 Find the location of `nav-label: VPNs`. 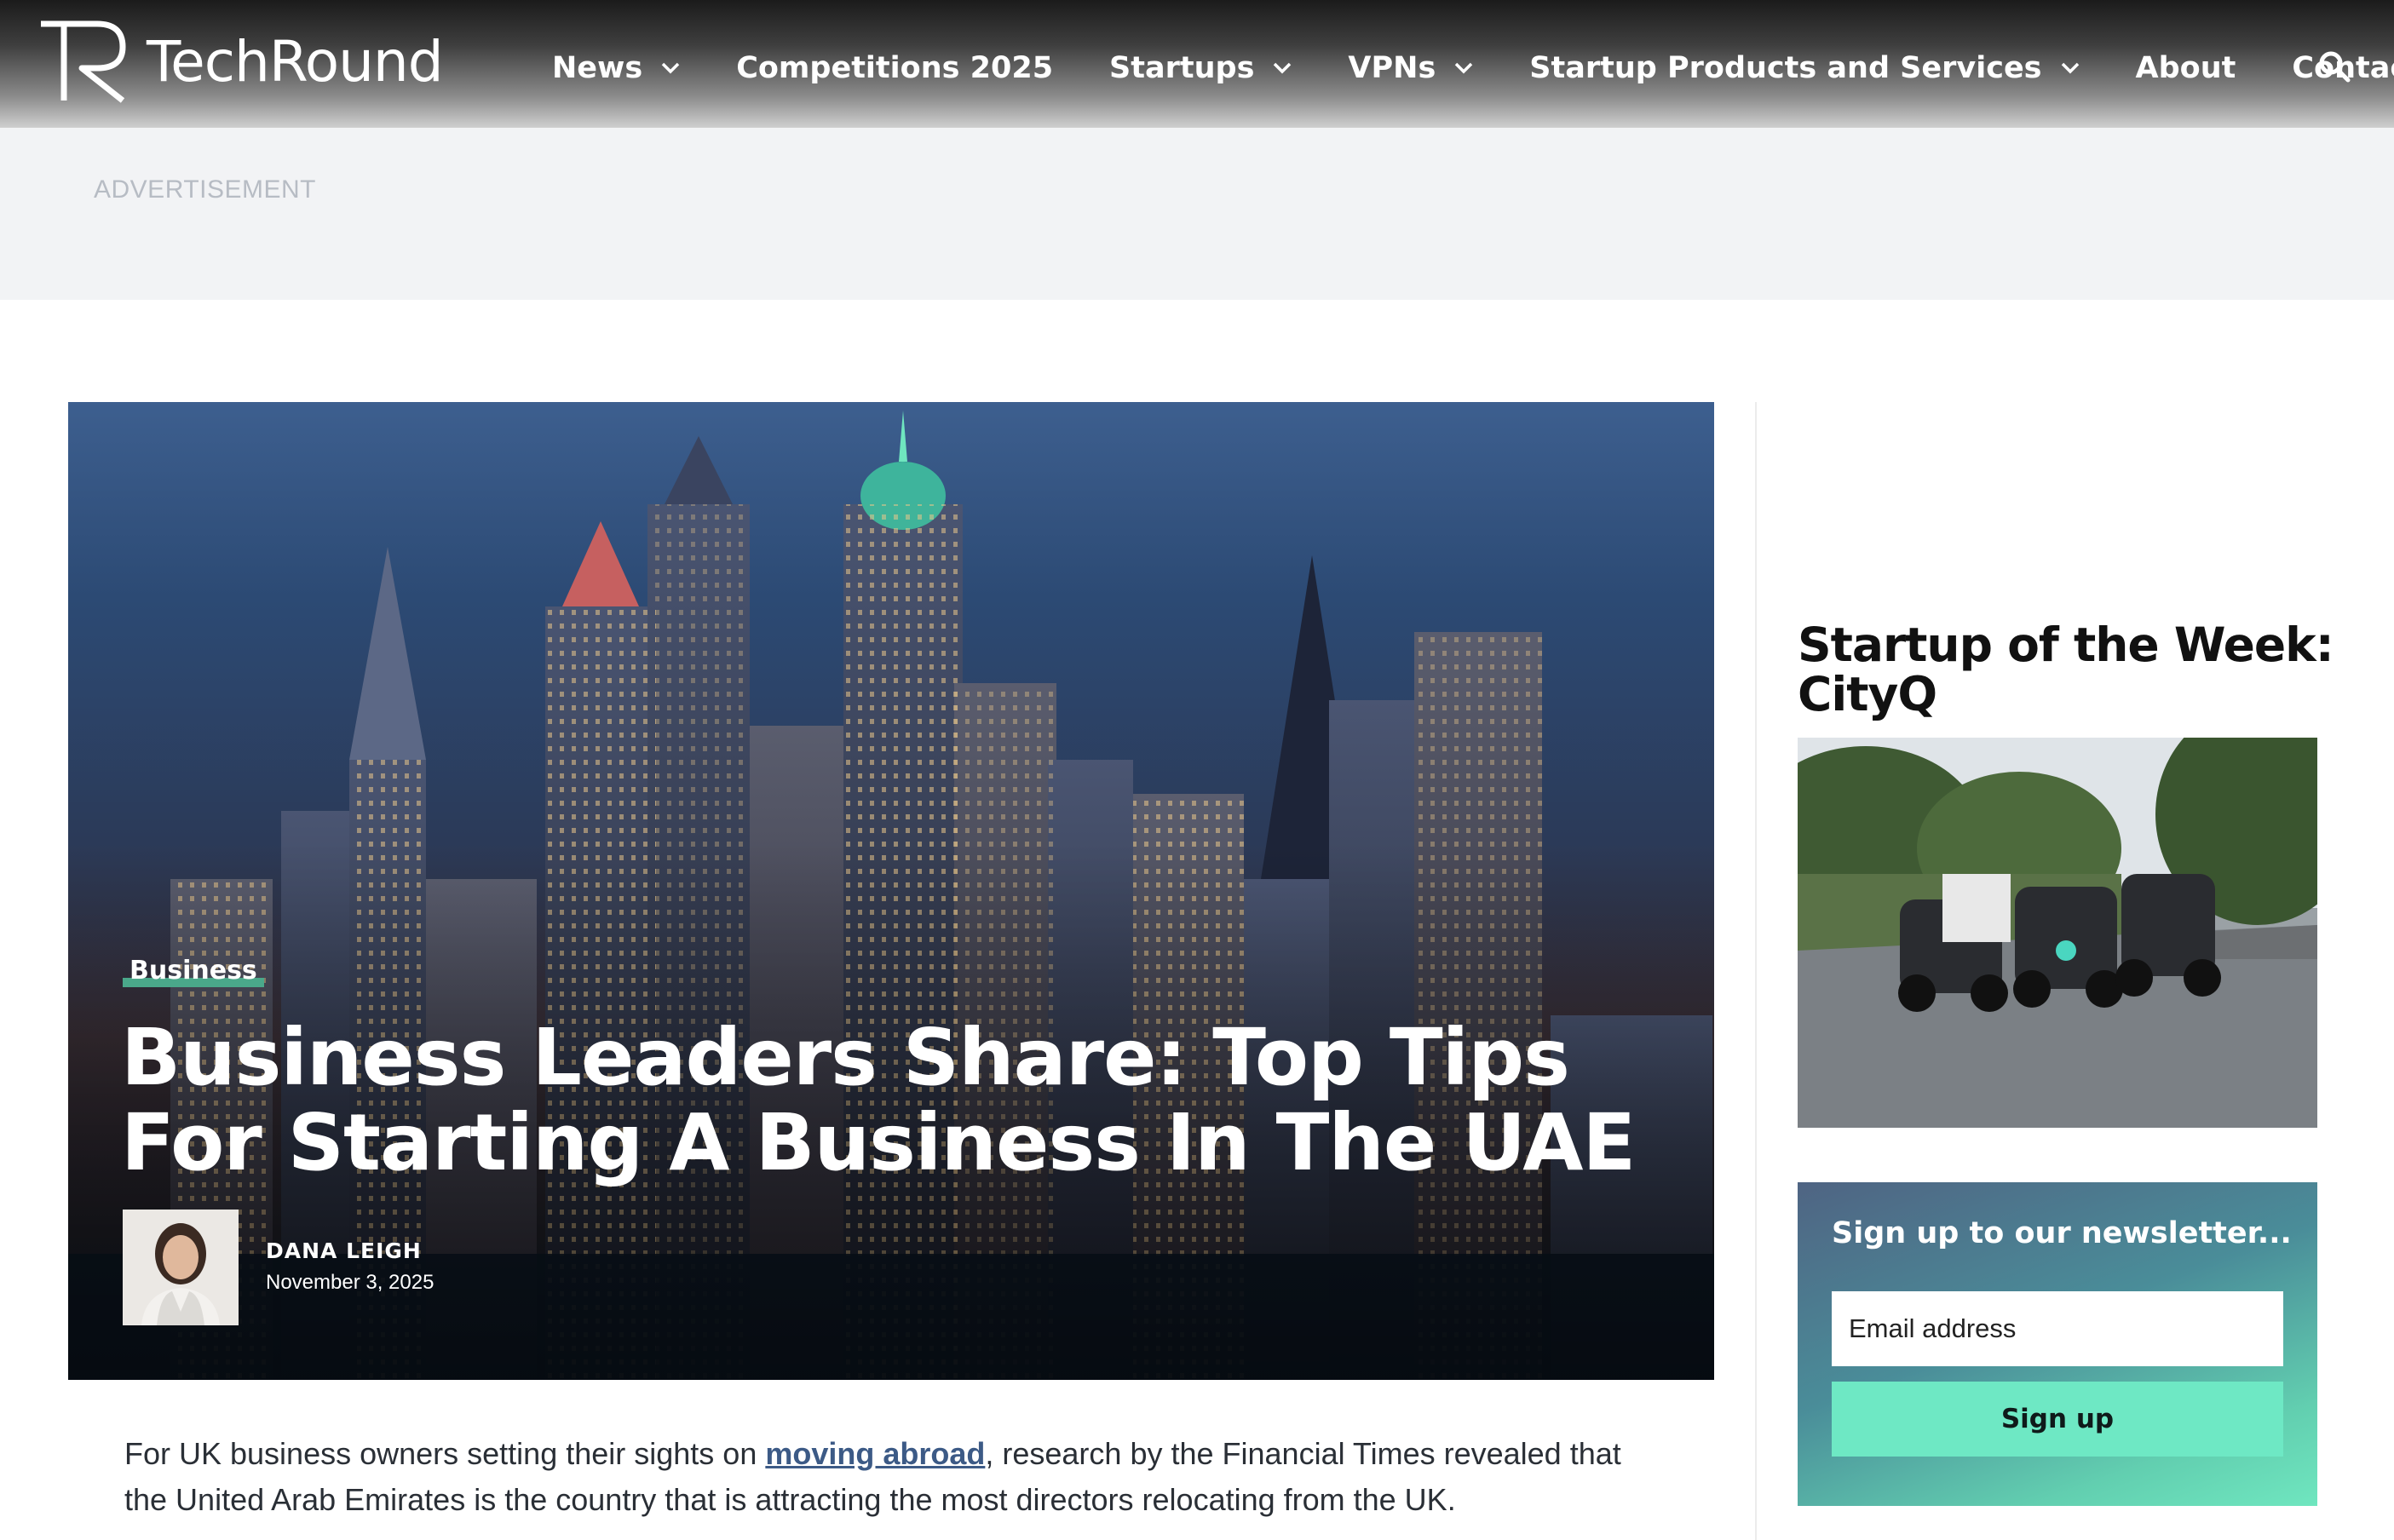

nav-label: VPNs is located at coordinates (1392, 68).